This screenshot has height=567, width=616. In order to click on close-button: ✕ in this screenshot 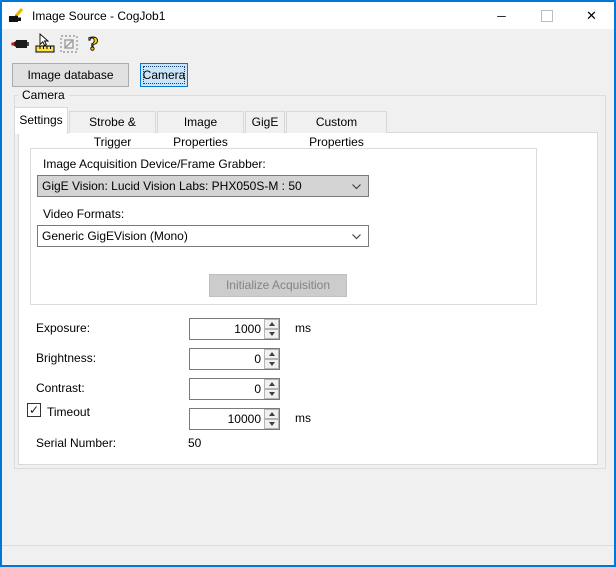, I will do `click(591, 15)`.